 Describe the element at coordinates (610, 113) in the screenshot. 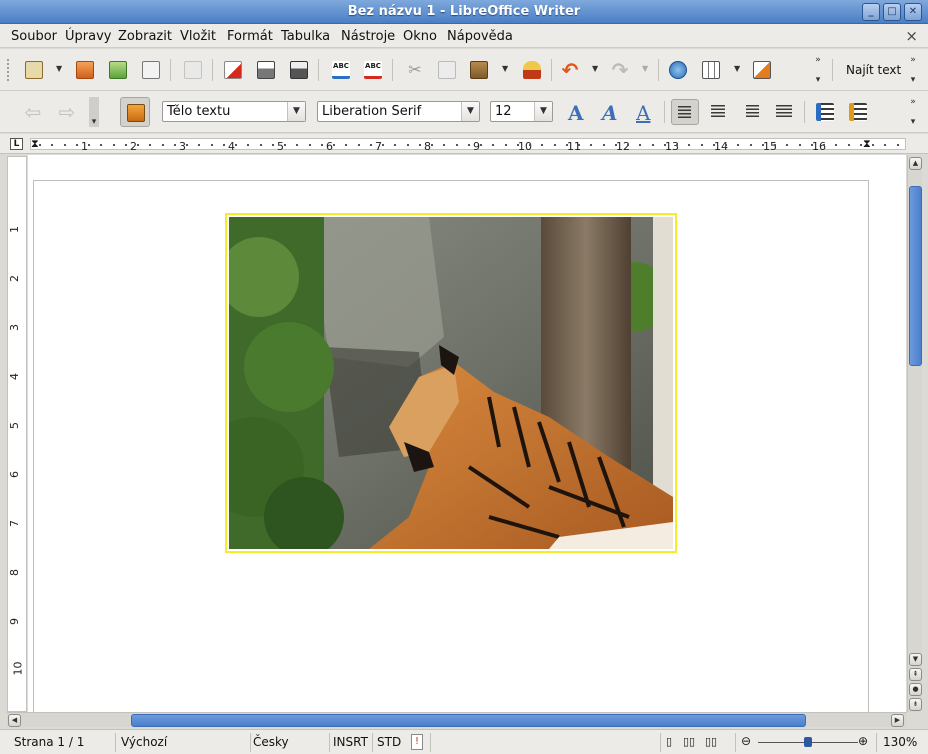

I see `italic-icon: A` at that location.